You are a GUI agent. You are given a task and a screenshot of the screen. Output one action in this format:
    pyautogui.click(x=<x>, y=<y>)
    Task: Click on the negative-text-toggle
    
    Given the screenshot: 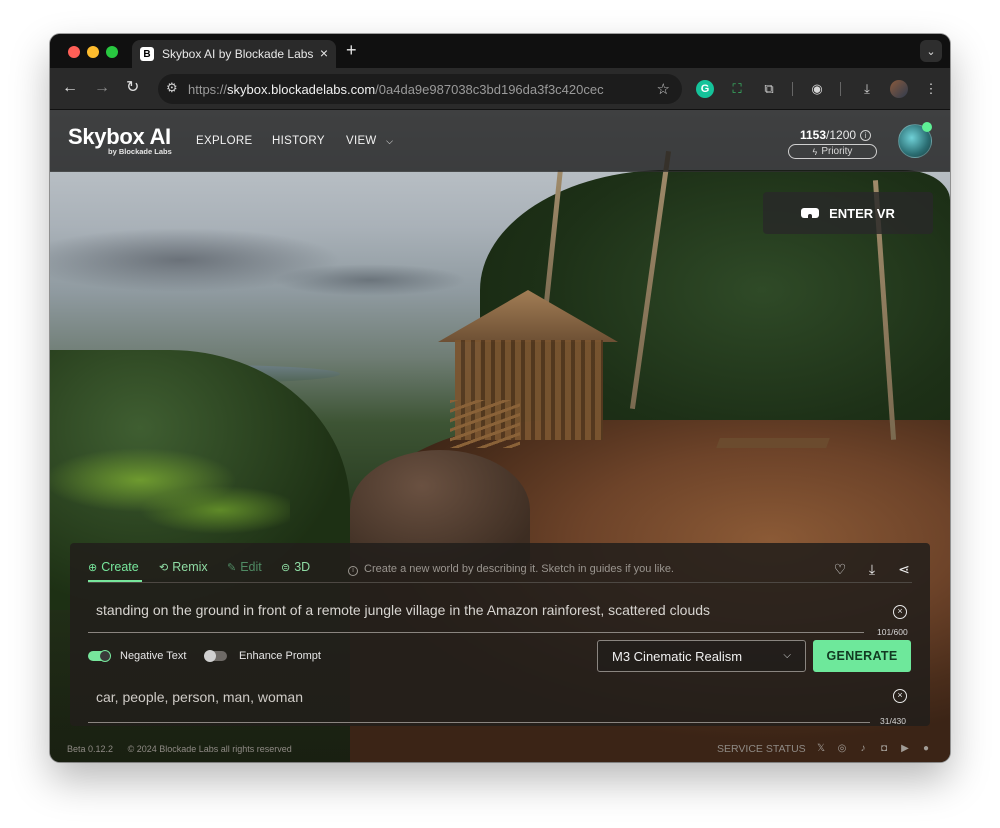 What is the action you would take?
    pyautogui.click(x=99, y=656)
    